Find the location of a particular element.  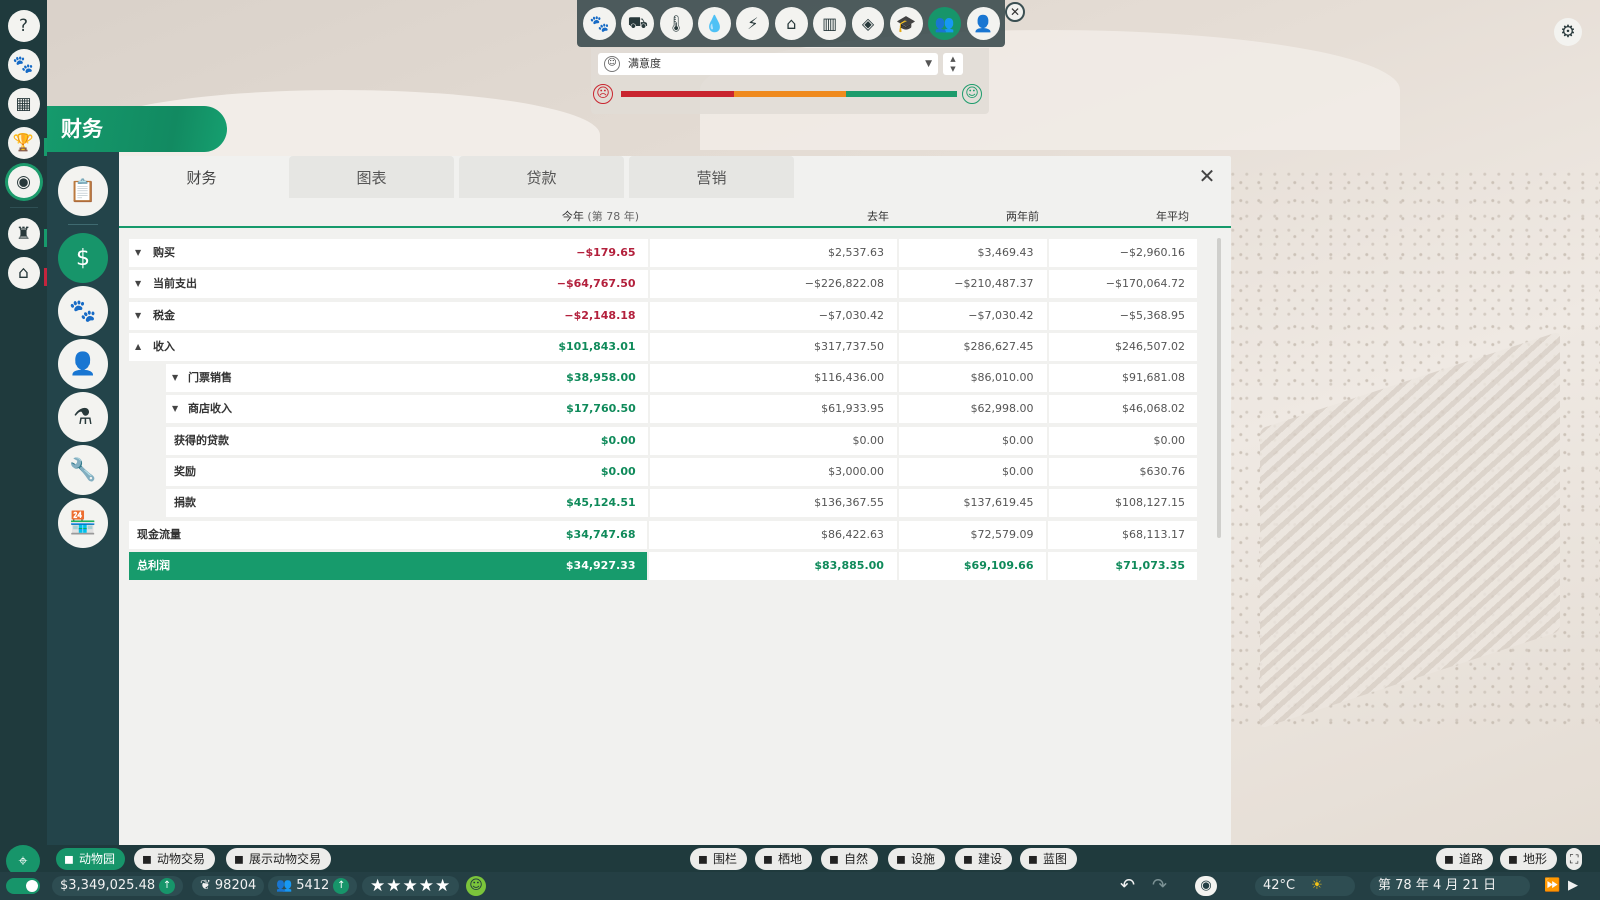

toolbar-fence-button: ◼ 围栏 is located at coordinates (718, 859).